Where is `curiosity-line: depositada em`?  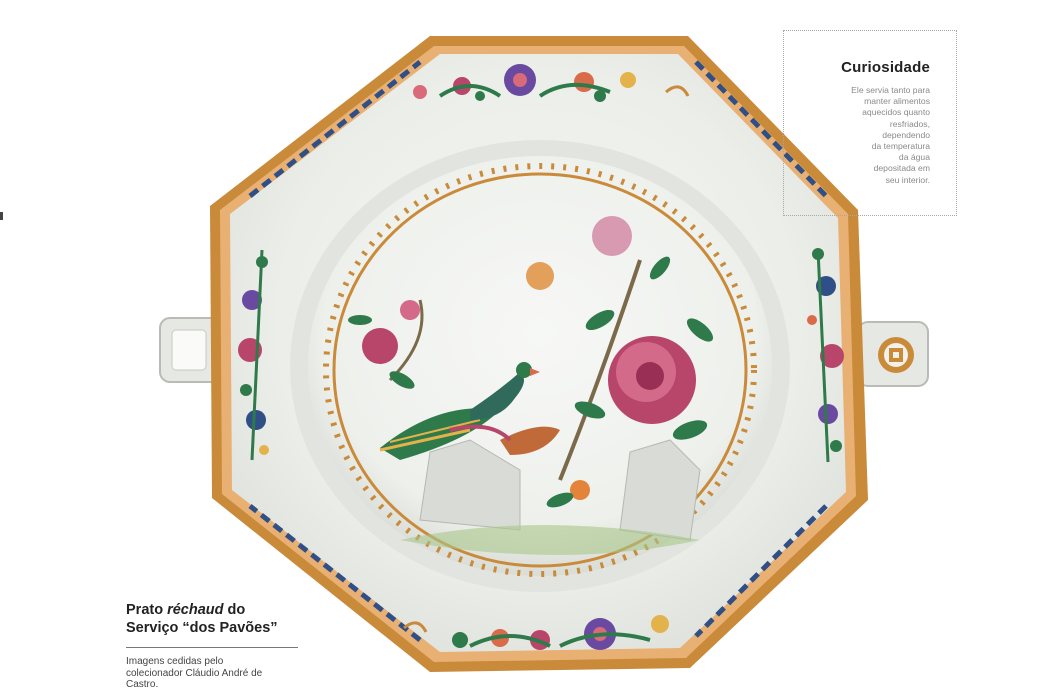
curiosity-line: depositada em is located at coordinates (901, 168).